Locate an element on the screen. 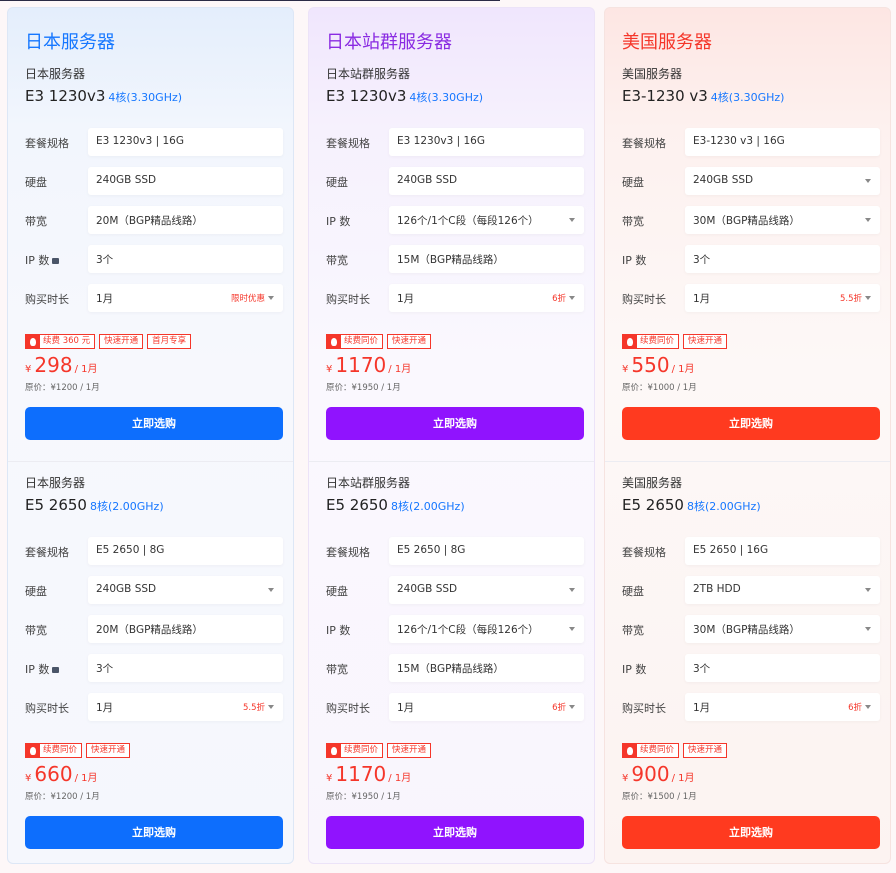 This screenshot has width=896, height=873. cpu-model: E5 2650 is located at coordinates (56, 505).